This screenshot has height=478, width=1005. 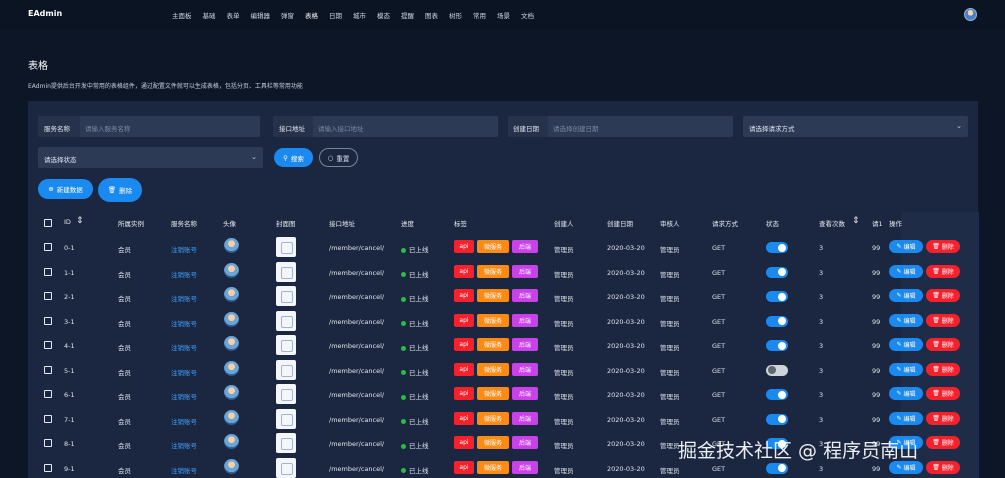 What do you see at coordinates (48, 223) in the screenshot?
I see `select-all-checkbox` at bounding box center [48, 223].